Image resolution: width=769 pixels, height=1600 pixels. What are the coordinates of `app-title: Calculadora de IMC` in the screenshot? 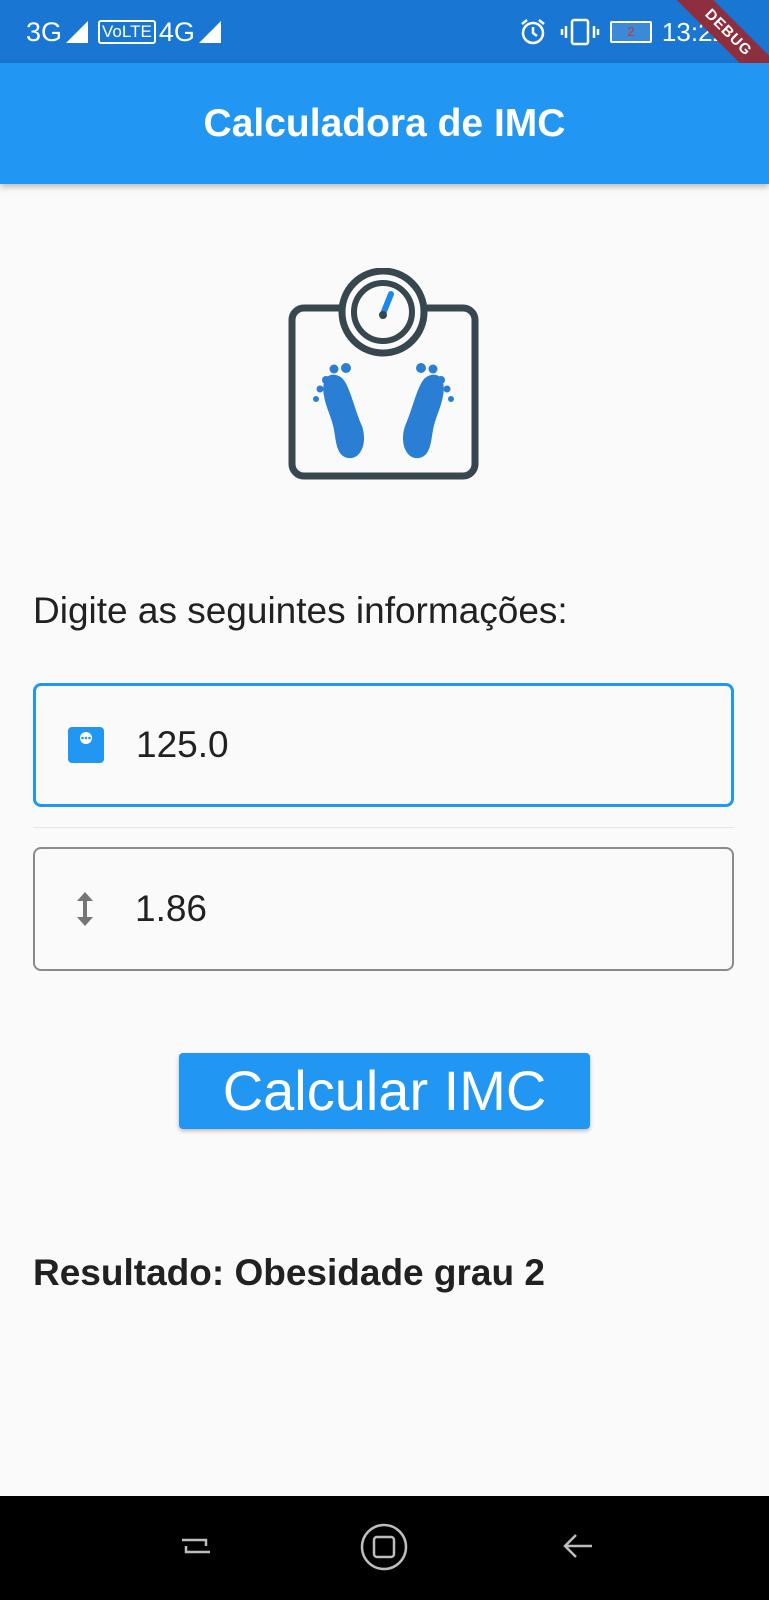 It's located at (384, 123).